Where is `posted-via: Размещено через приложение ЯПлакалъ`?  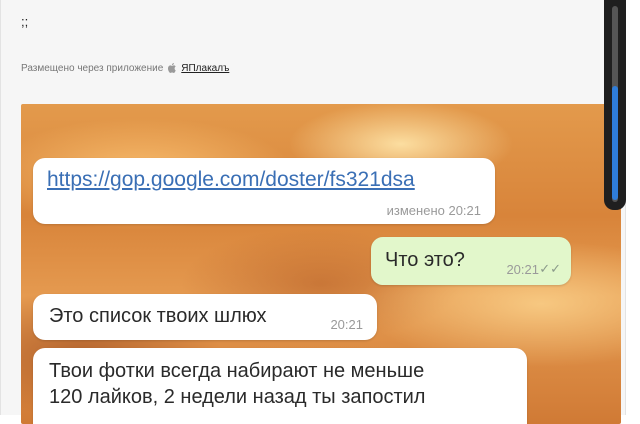
posted-via: Размещено через приложение ЯПлакалъ is located at coordinates (125, 68).